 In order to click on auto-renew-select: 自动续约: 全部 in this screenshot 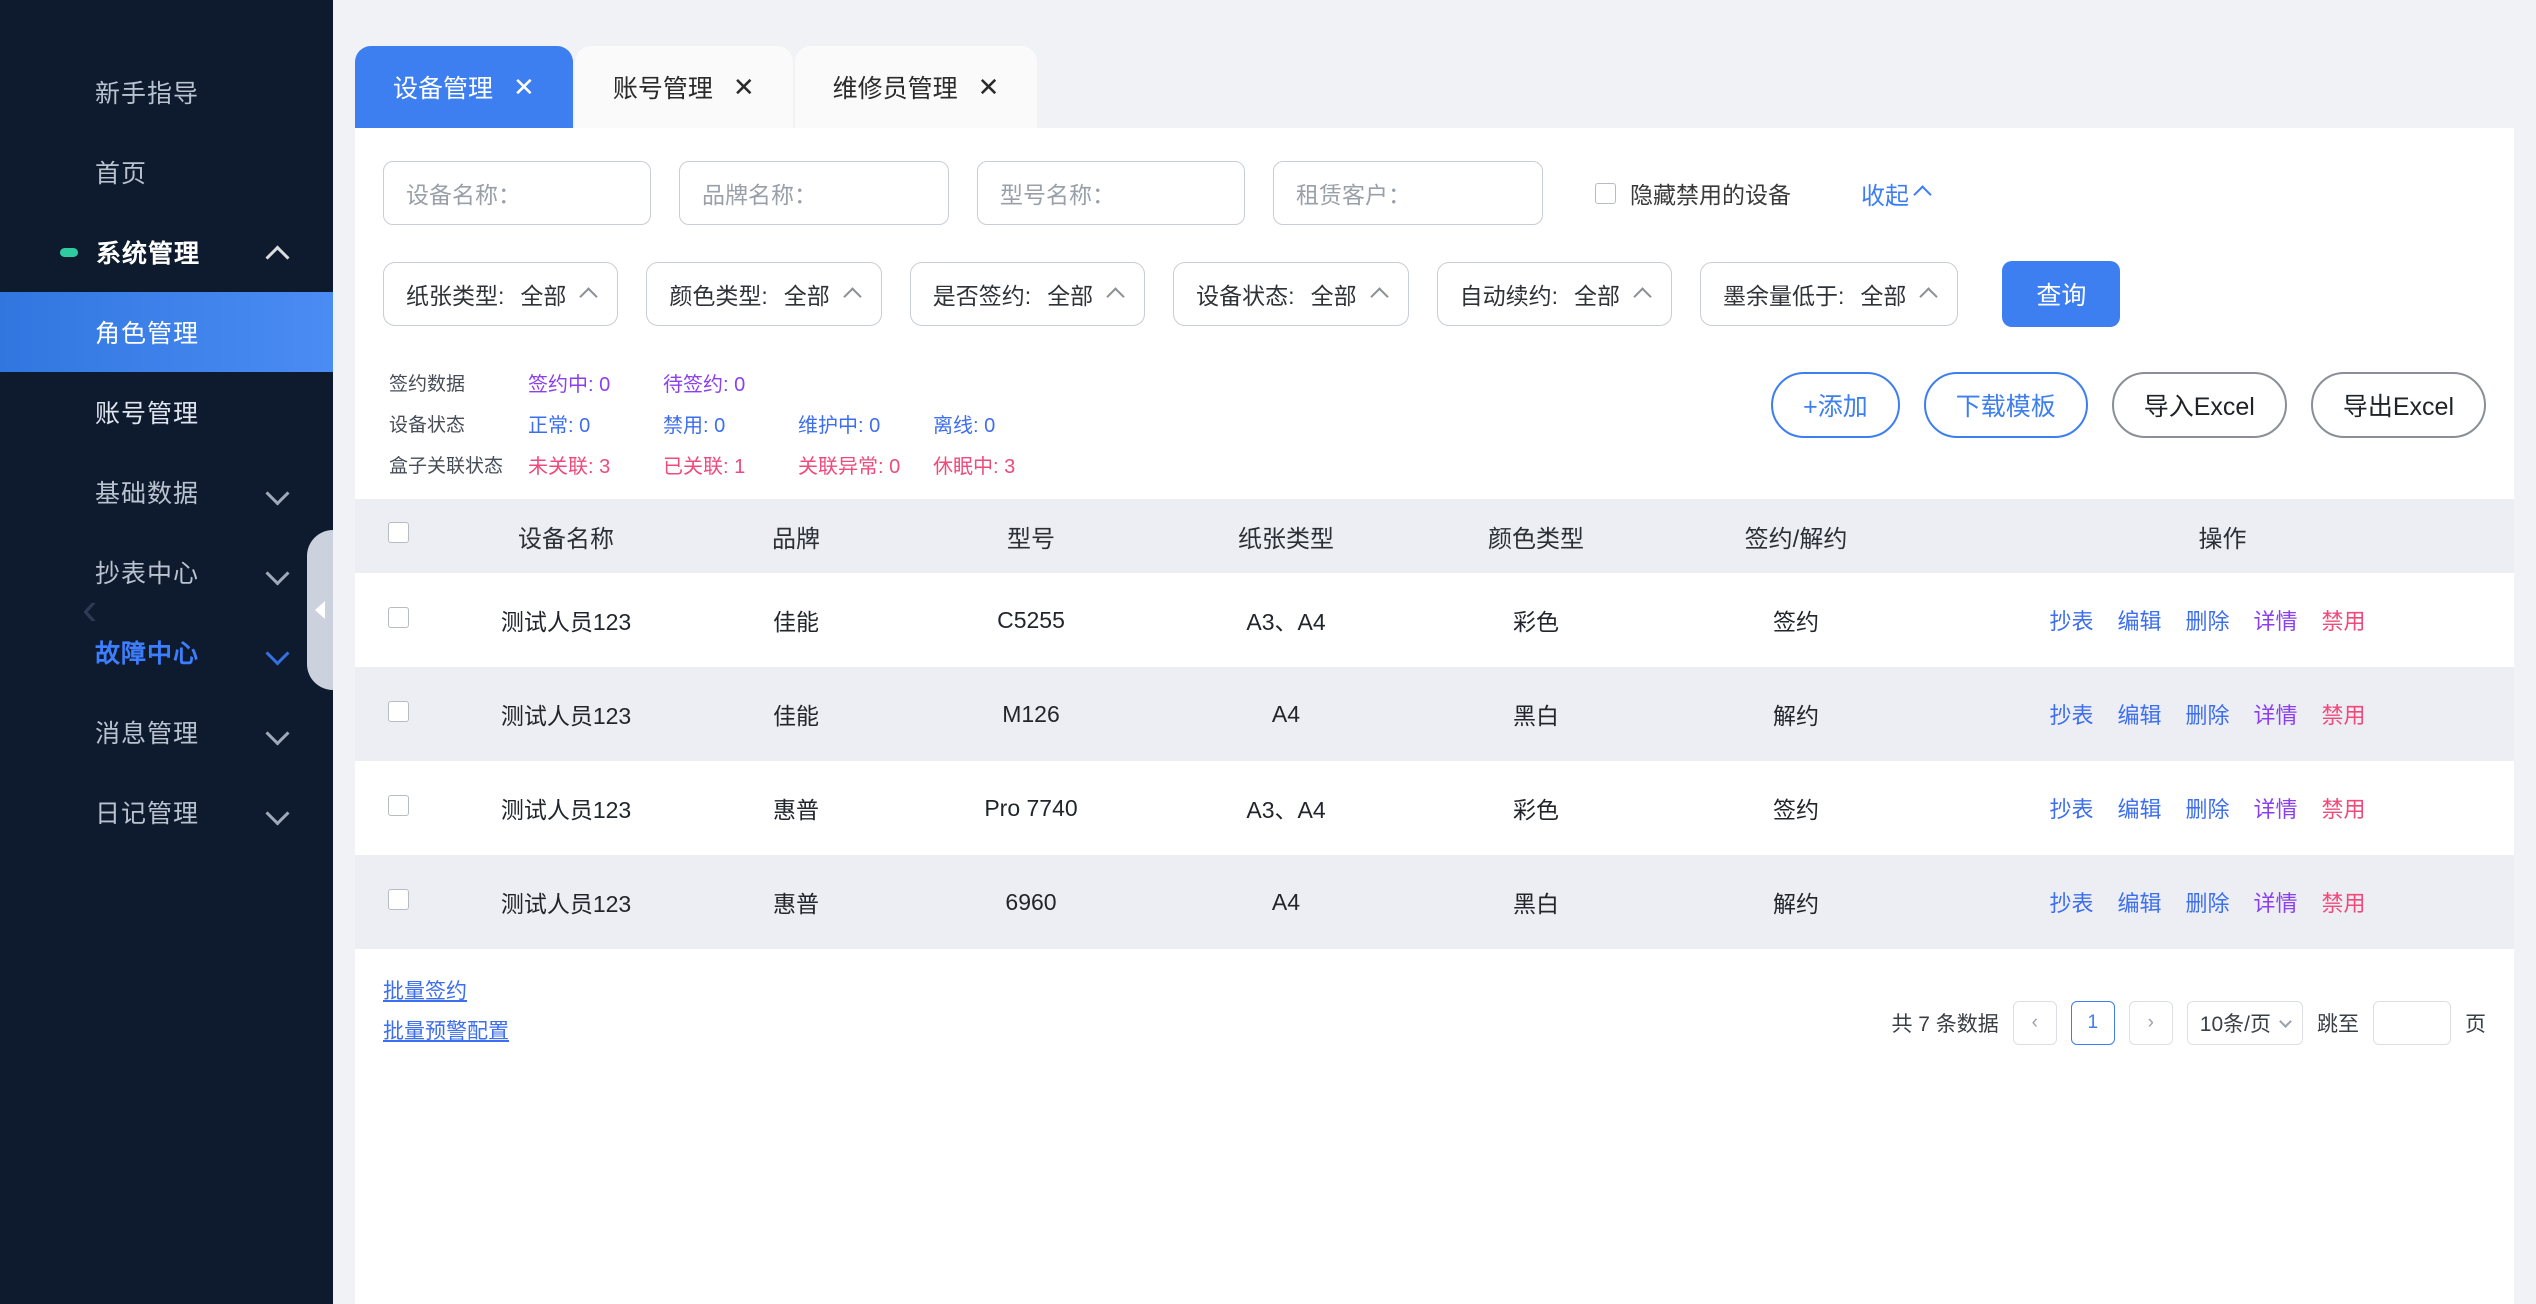, I will do `click(1554, 294)`.